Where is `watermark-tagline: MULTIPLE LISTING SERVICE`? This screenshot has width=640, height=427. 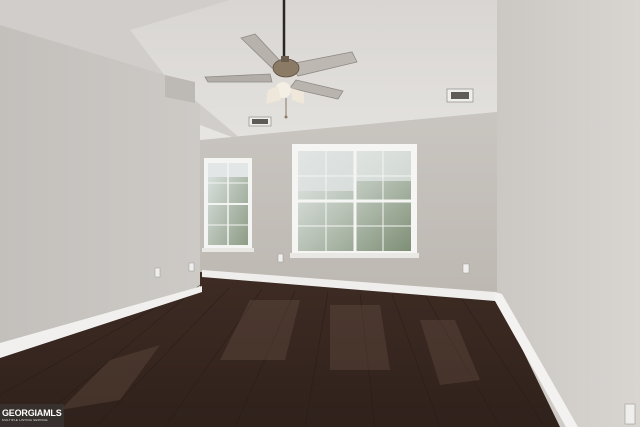 watermark-tagline: MULTIPLE LISTING SERVICE is located at coordinates (25, 420).